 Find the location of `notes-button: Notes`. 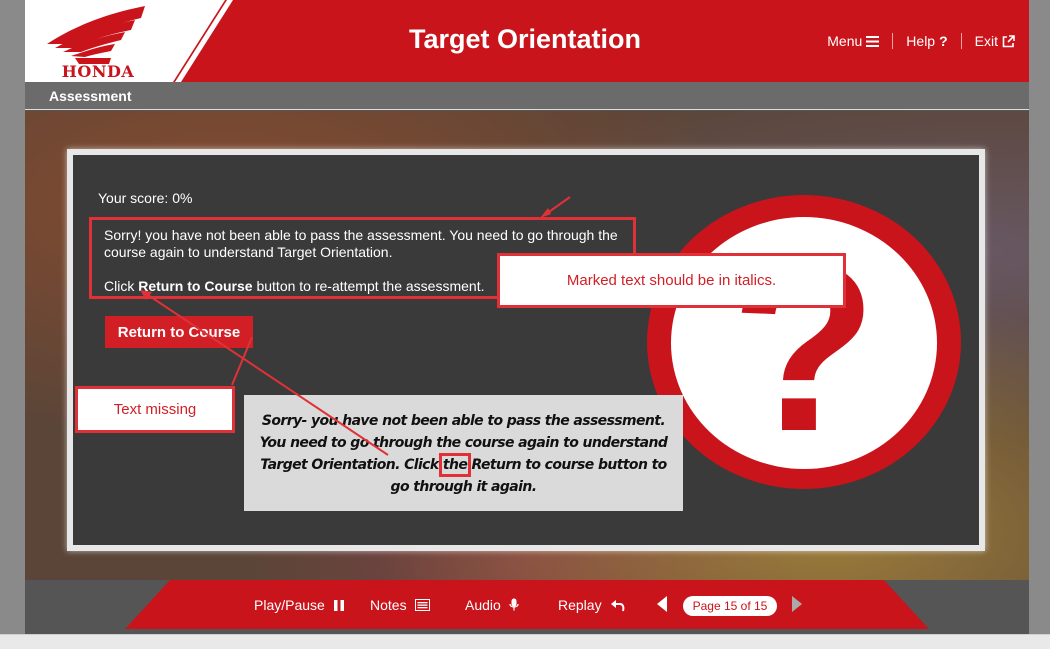

notes-button: Notes is located at coordinates (400, 605).